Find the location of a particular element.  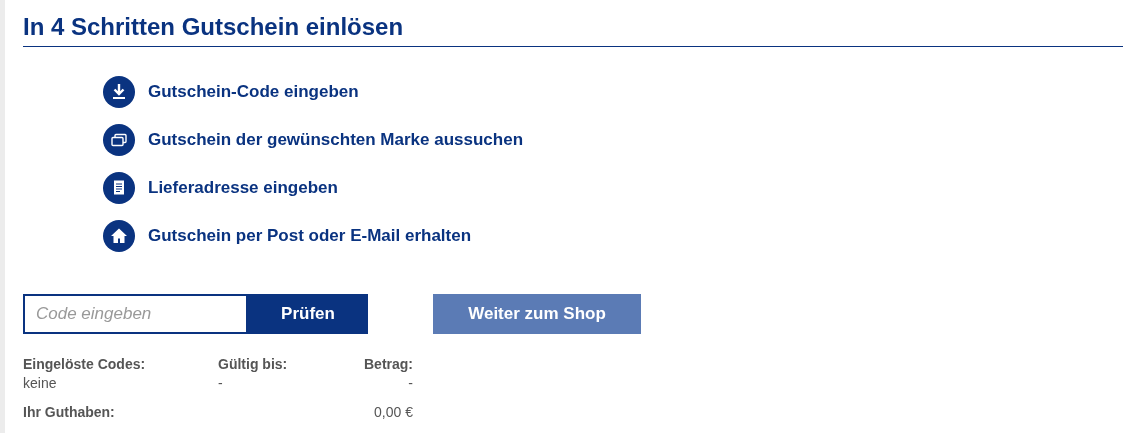

step-label: Gutschein der gewünschten Marke aussuchen is located at coordinates (336, 140).